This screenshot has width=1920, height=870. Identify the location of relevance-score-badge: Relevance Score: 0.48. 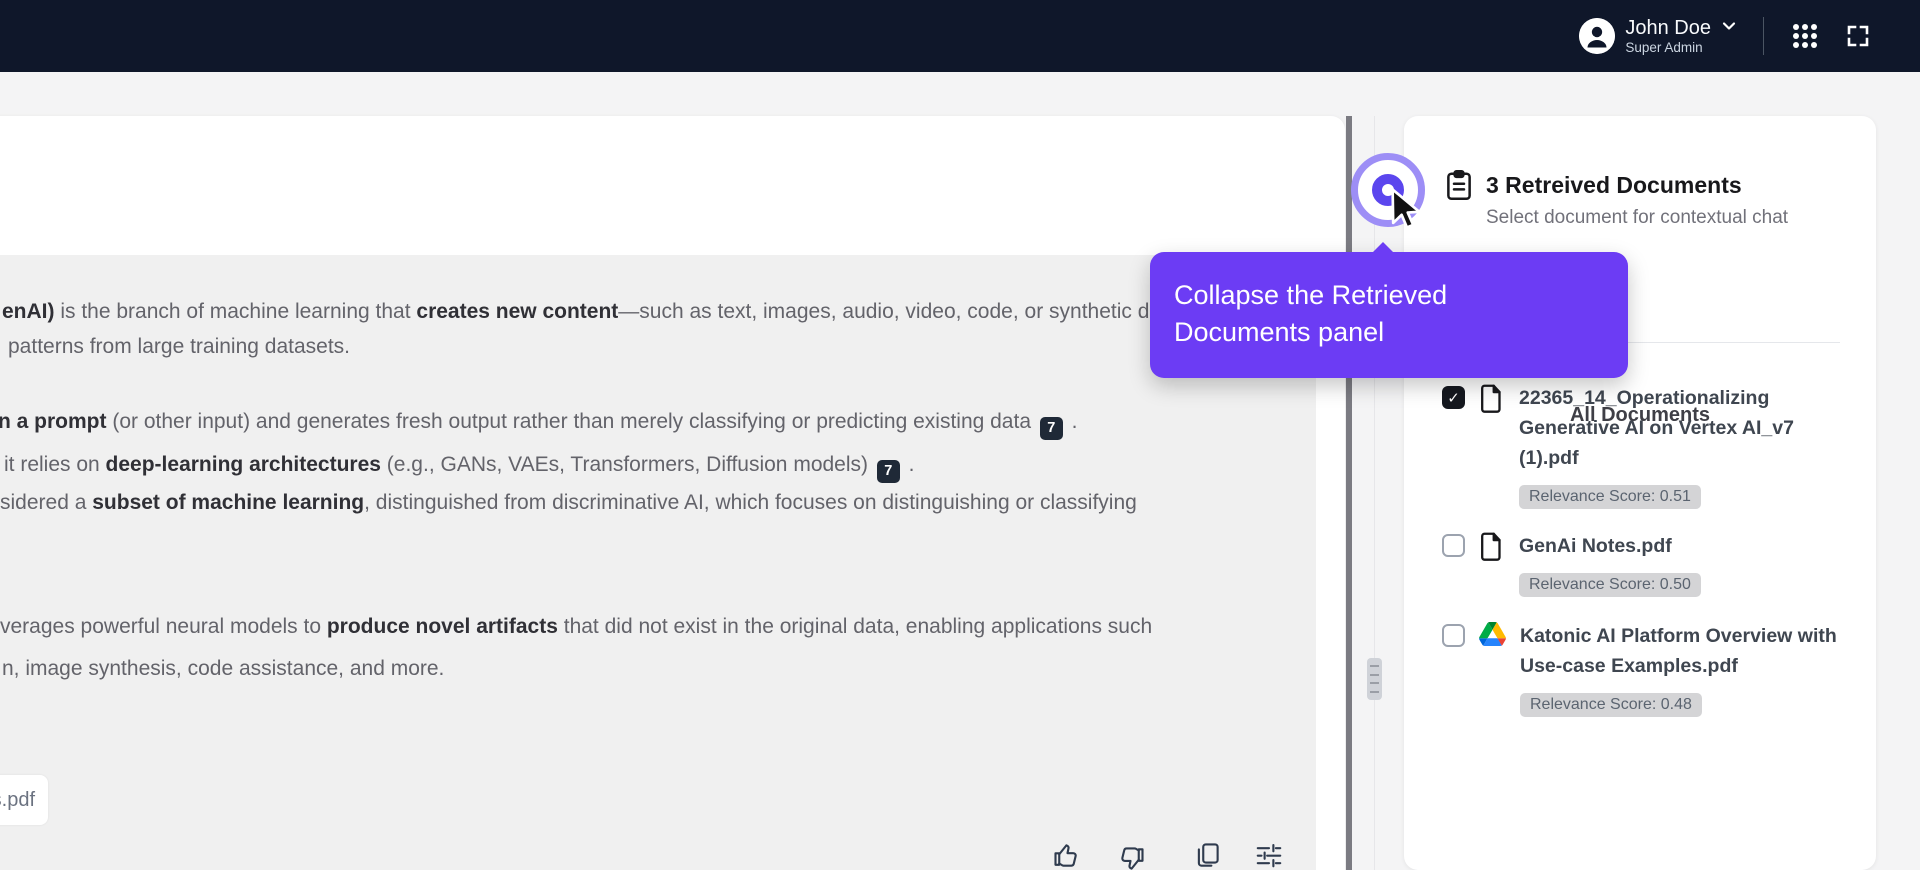
(1611, 705).